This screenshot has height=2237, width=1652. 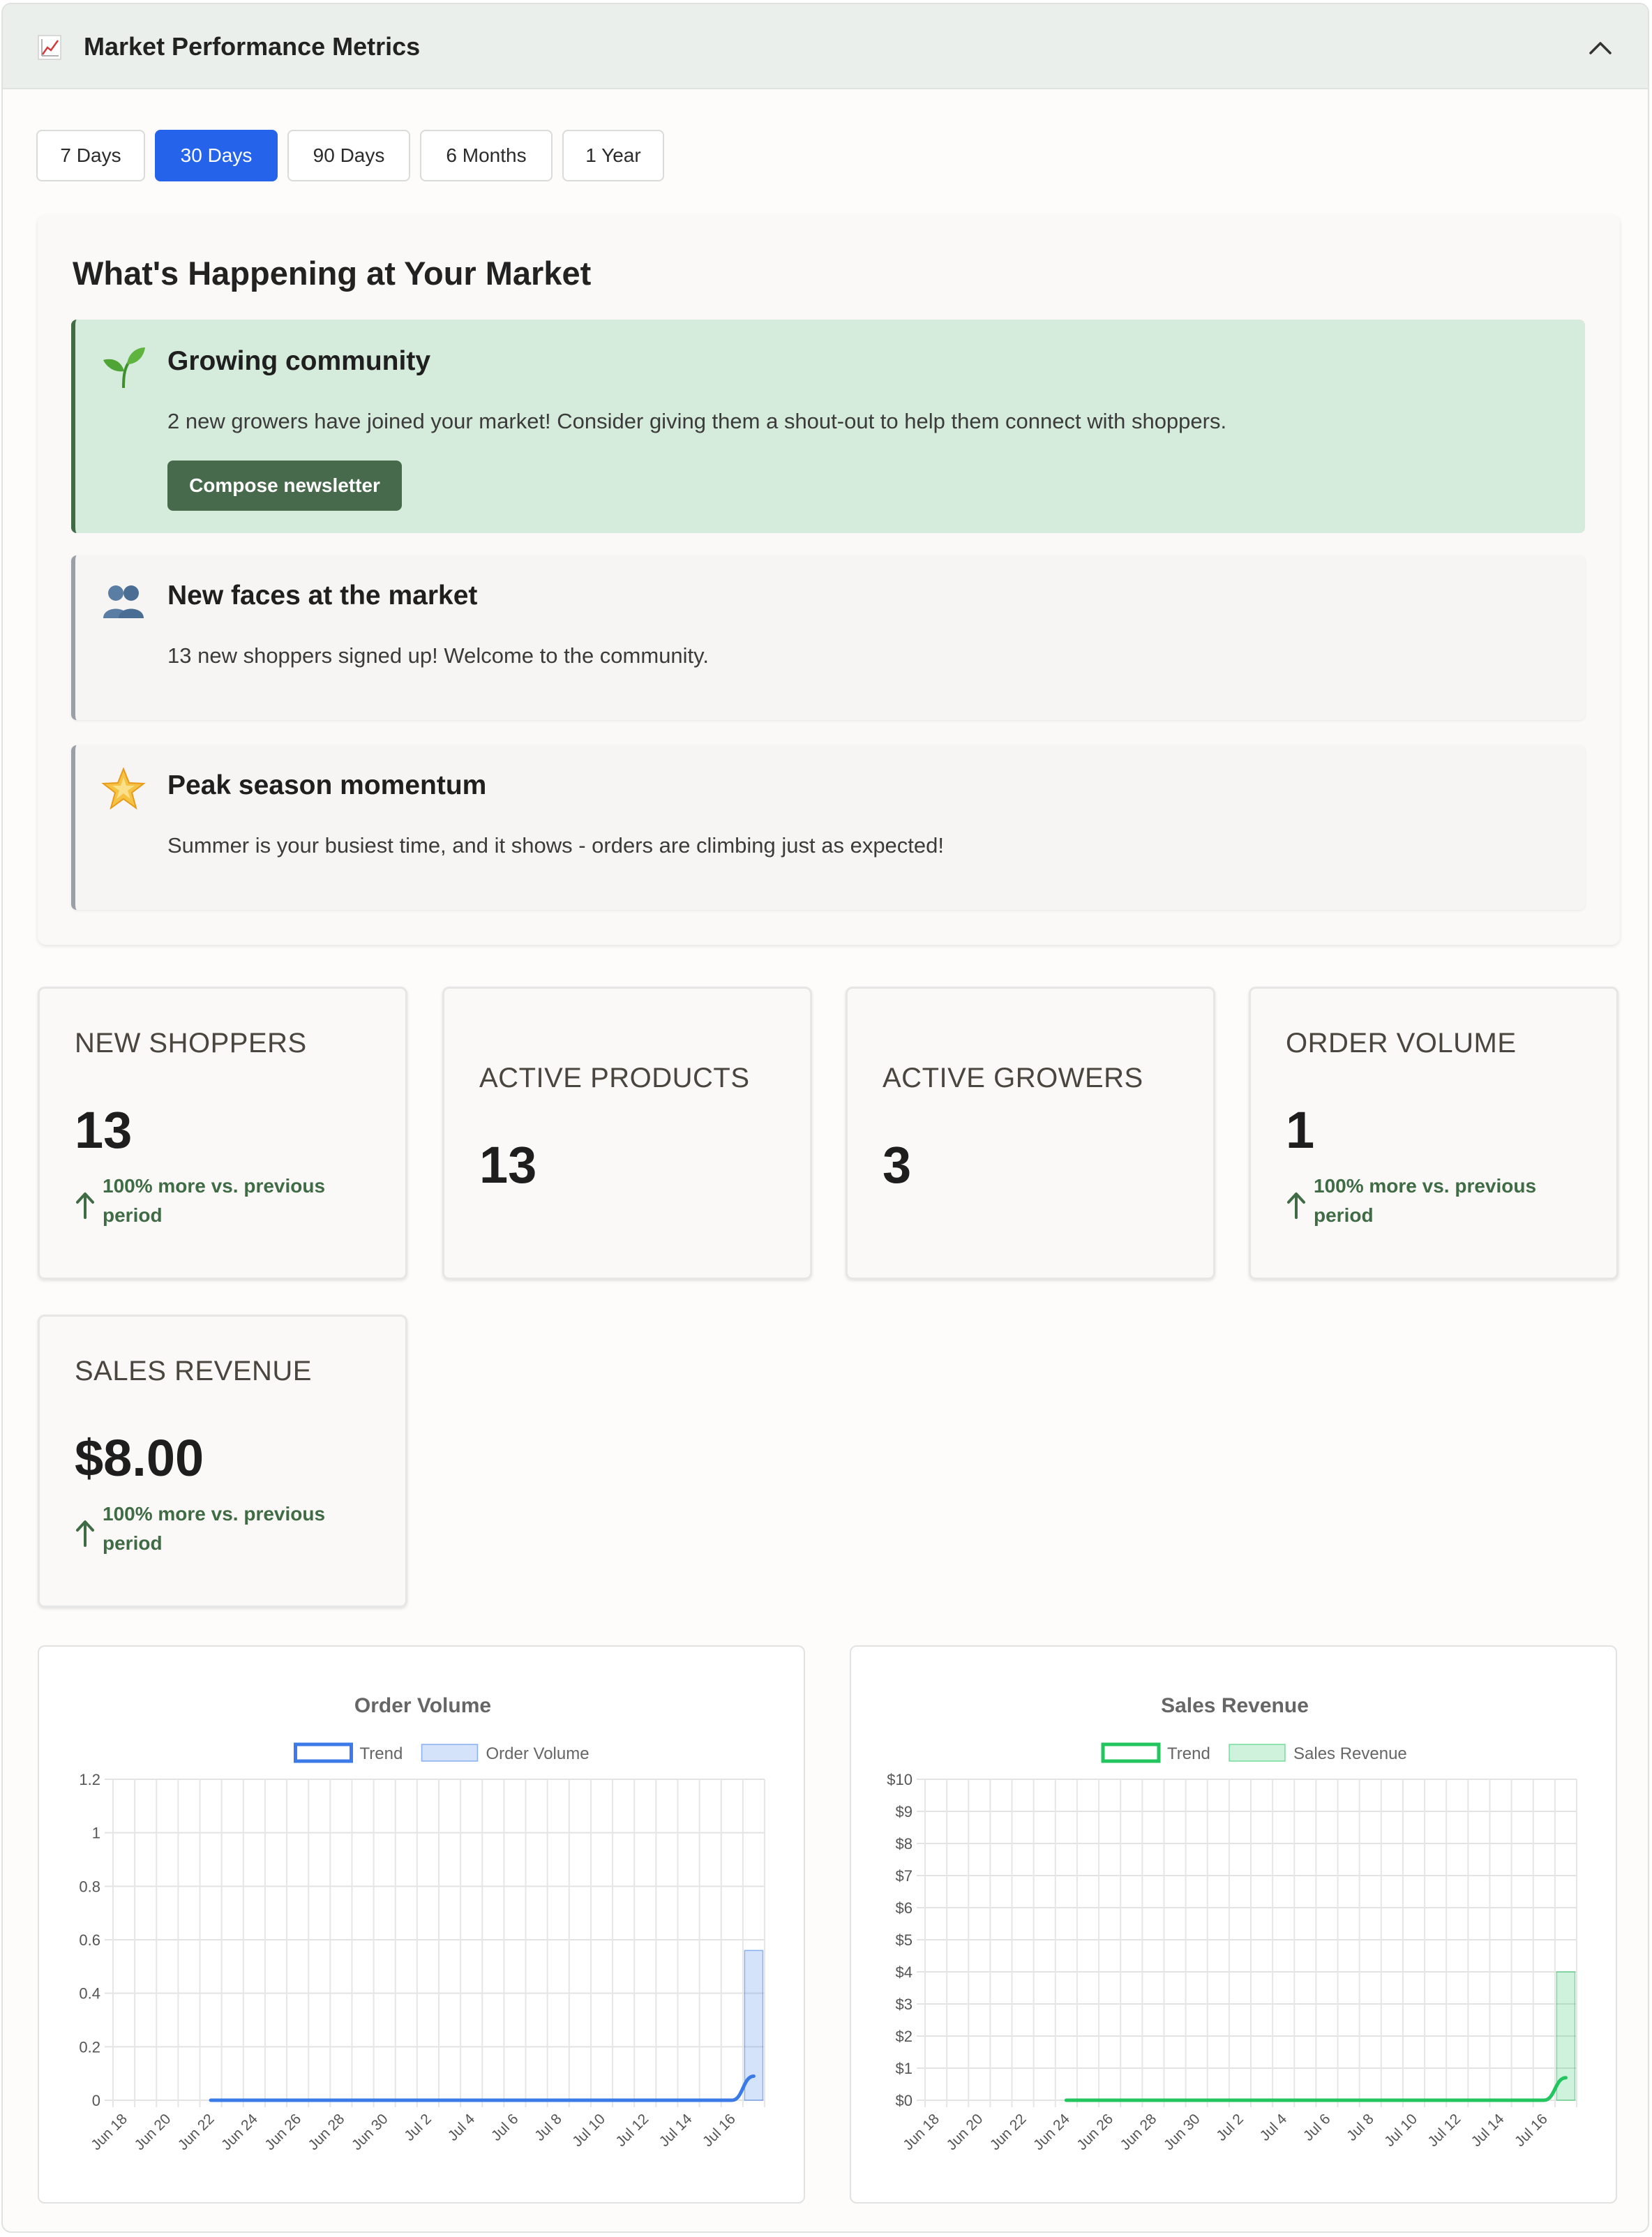 I want to click on y-tick-label: $10, so click(x=900, y=1779).